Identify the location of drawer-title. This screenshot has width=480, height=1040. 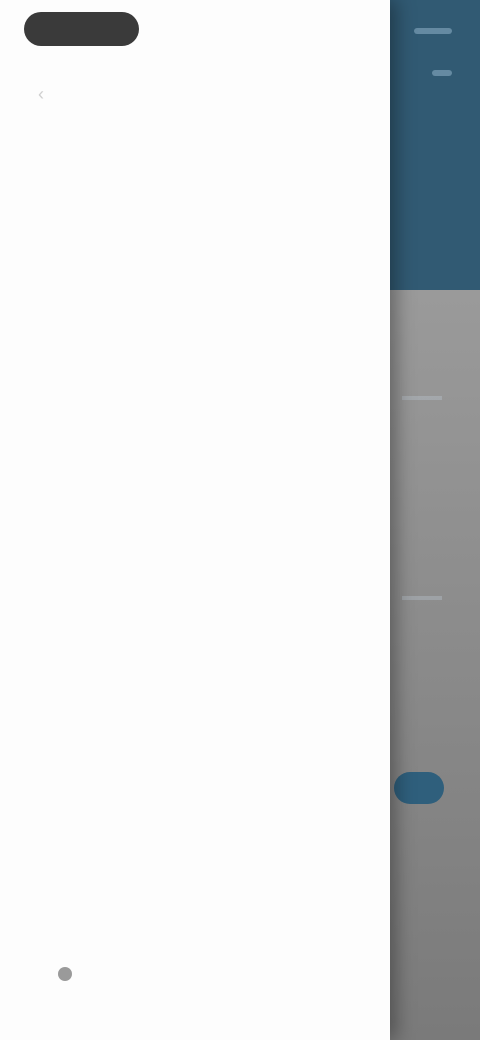
(212, 93).